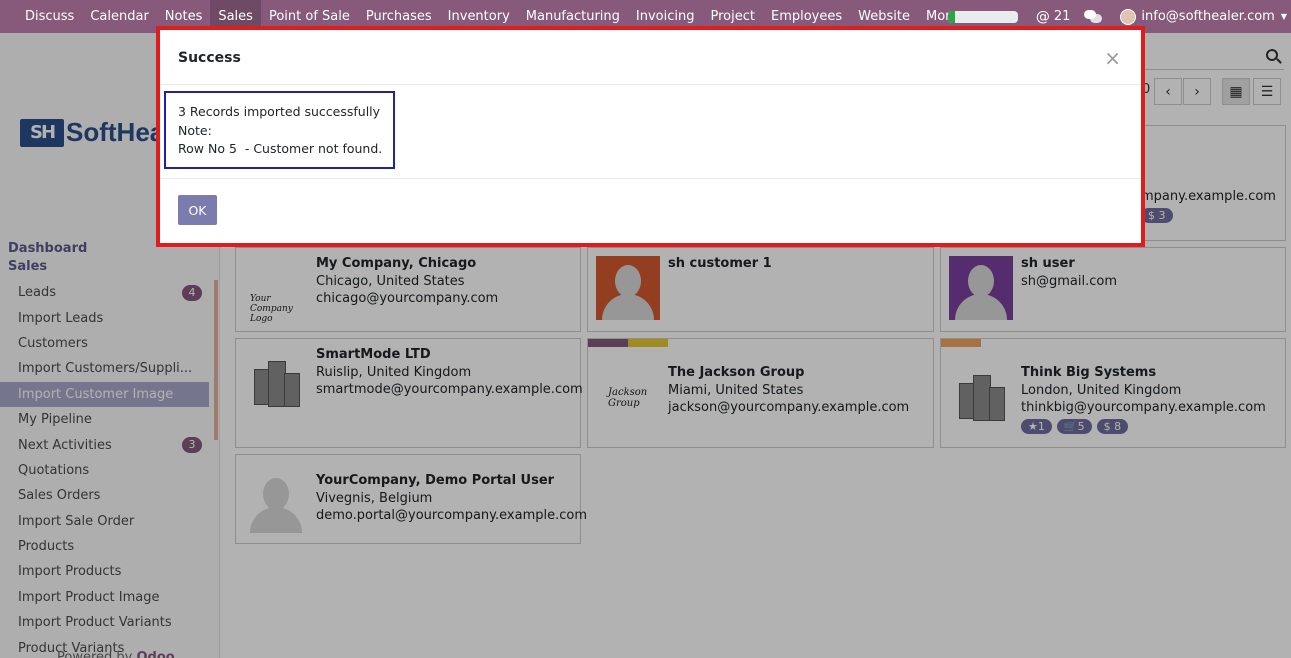 The width and height of the screenshot is (1291, 658). What do you see at coordinates (1042, 16) in the screenshot?
I see `at-icon: @` at bounding box center [1042, 16].